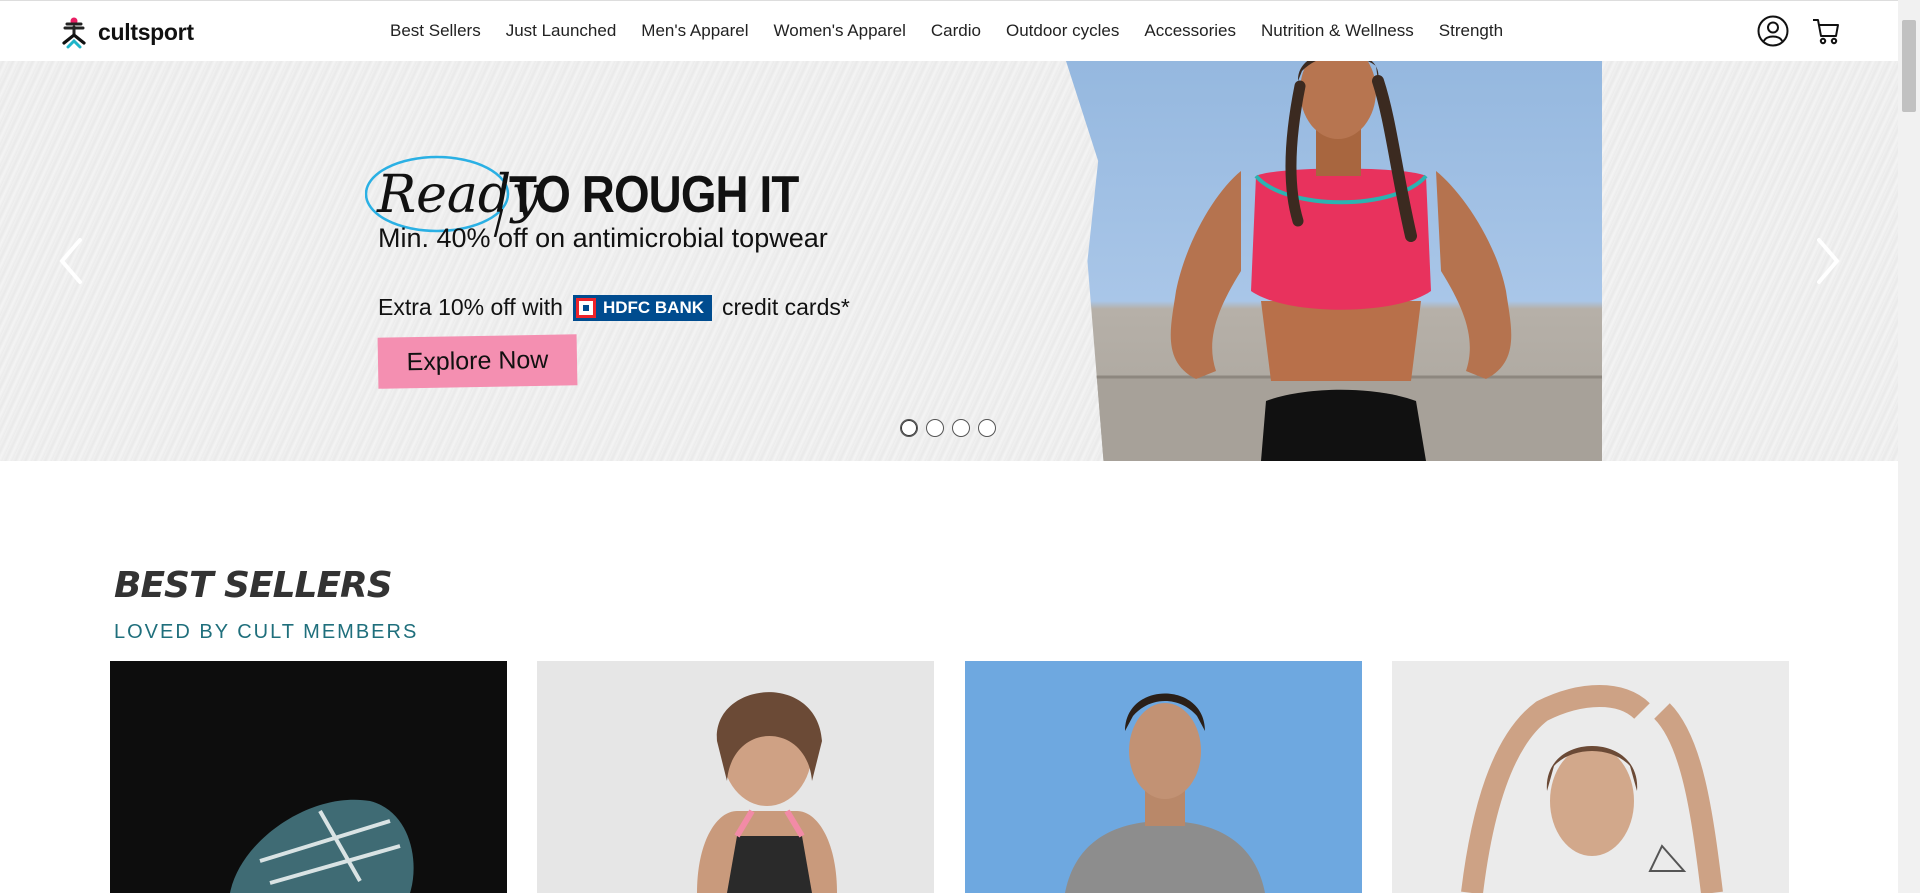 This screenshot has height=893, width=1920. I want to click on carousel-dots, so click(948, 428).